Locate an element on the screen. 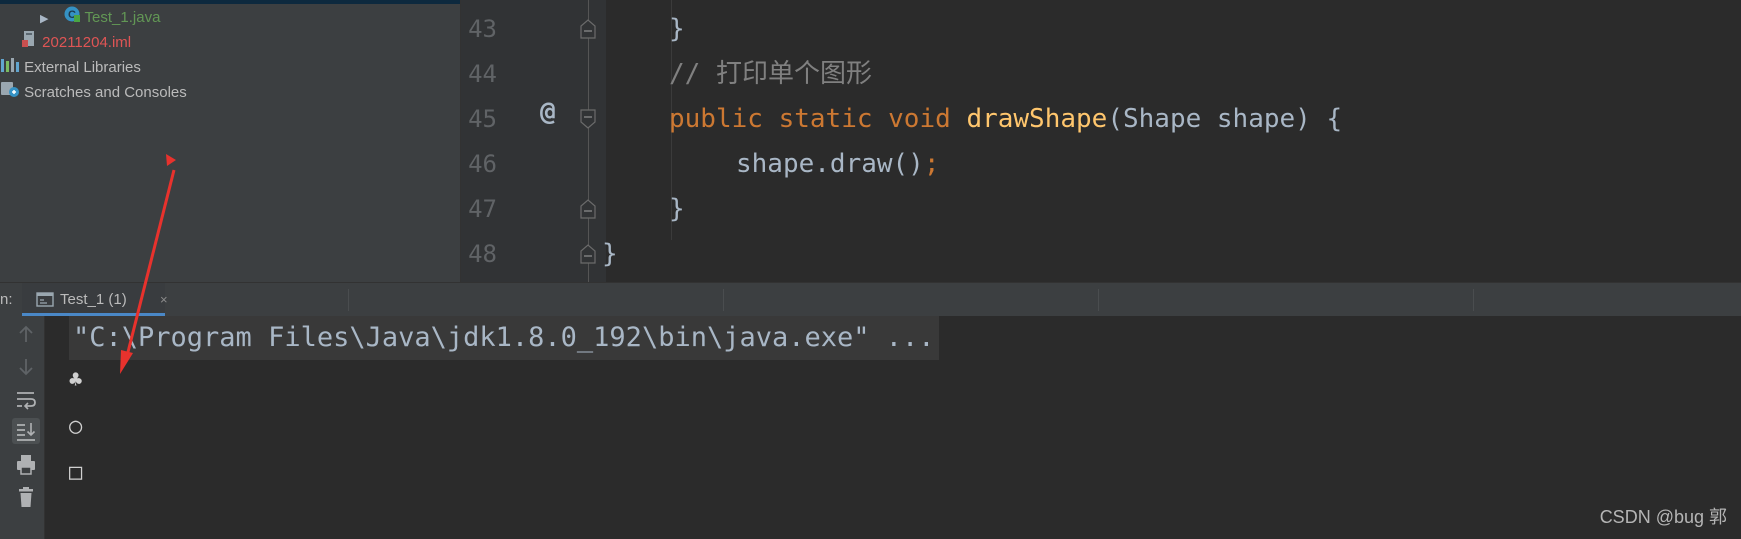 Image resolution: width=1741 pixels, height=539 pixels. tree-item-label: External Libraries is located at coordinates (82, 67).